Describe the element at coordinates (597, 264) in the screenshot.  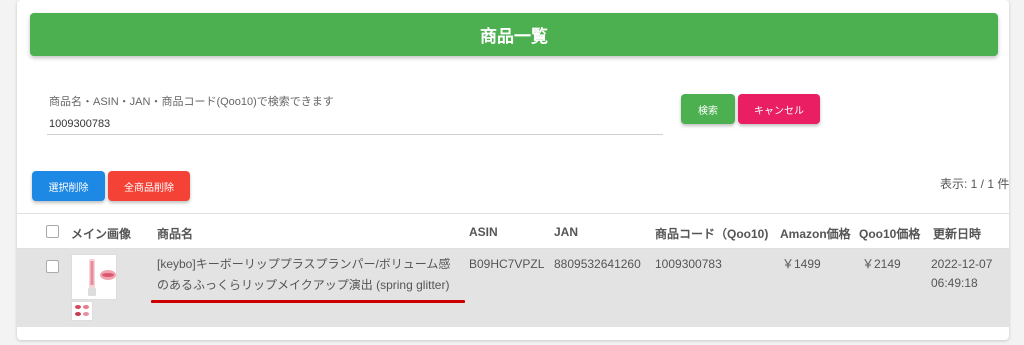
I see `jan-value: 8809532641260` at that location.